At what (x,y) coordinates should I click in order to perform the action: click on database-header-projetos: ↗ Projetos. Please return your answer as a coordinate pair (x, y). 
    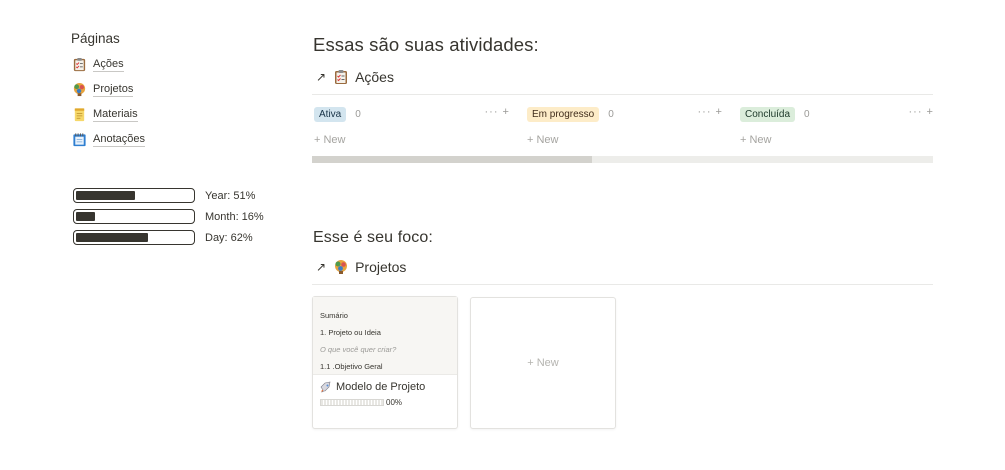
    Looking at the image, I should click on (361, 267).